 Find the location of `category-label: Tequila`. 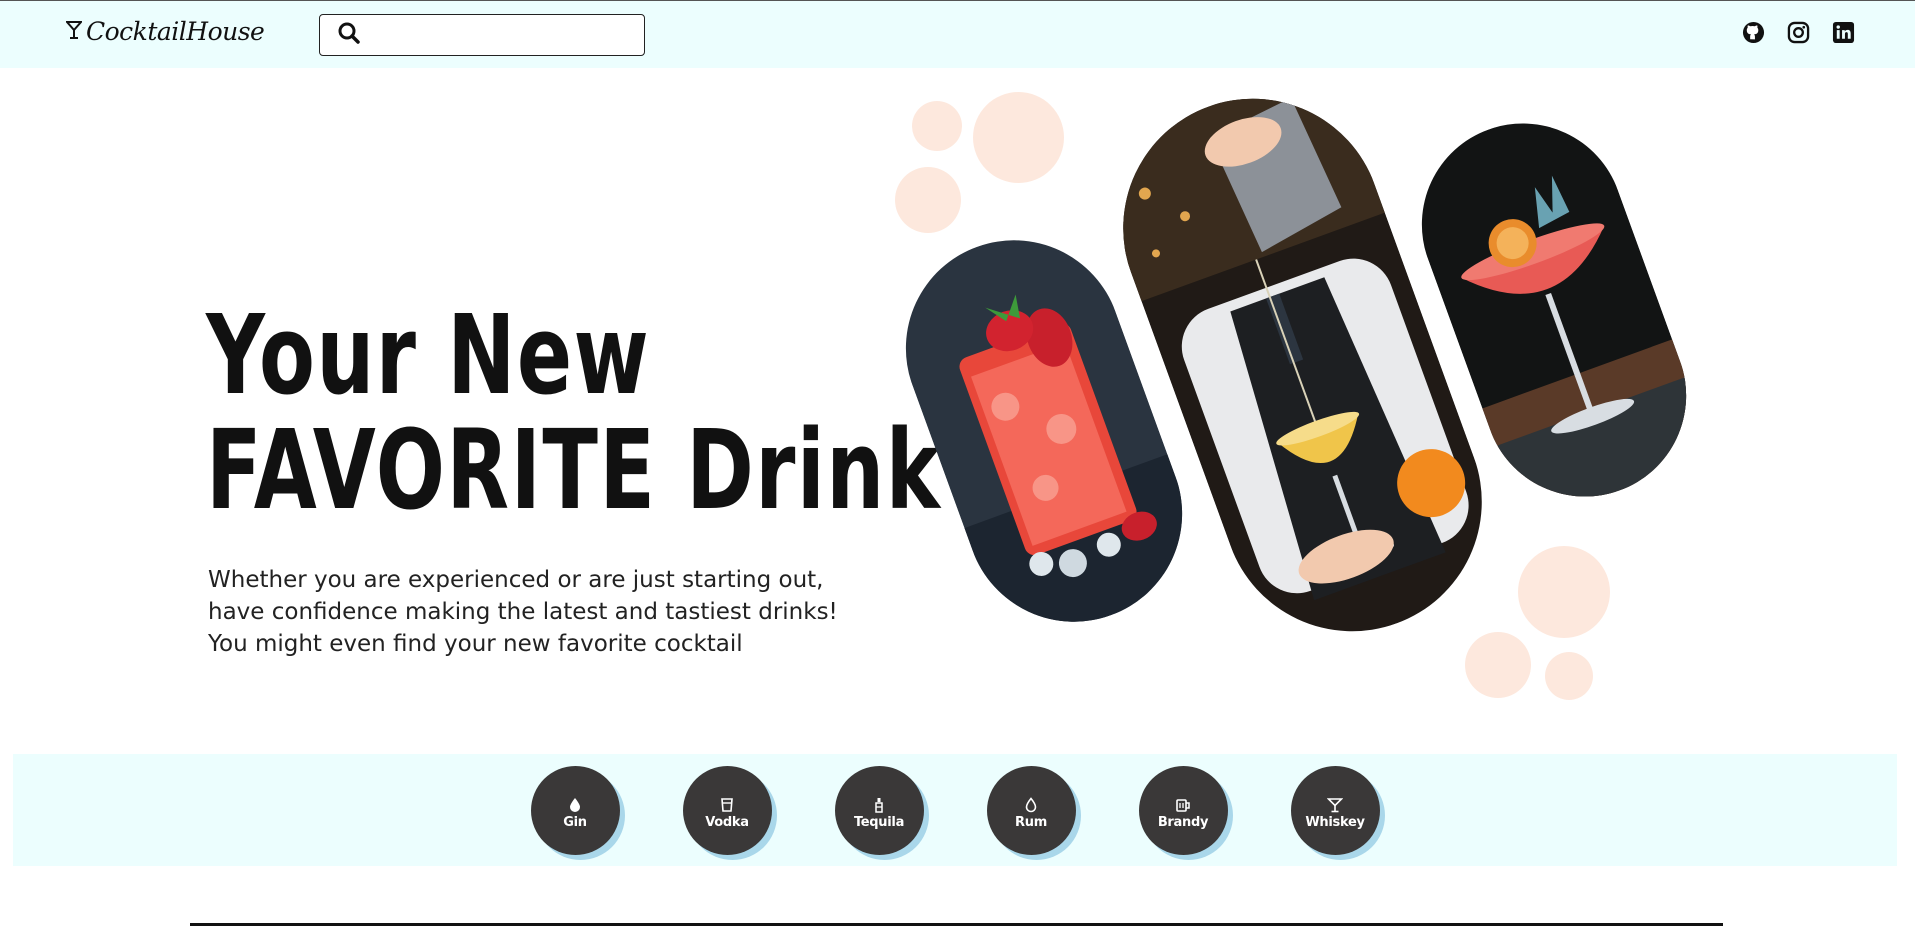

category-label: Tequila is located at coordinates (879, 822).